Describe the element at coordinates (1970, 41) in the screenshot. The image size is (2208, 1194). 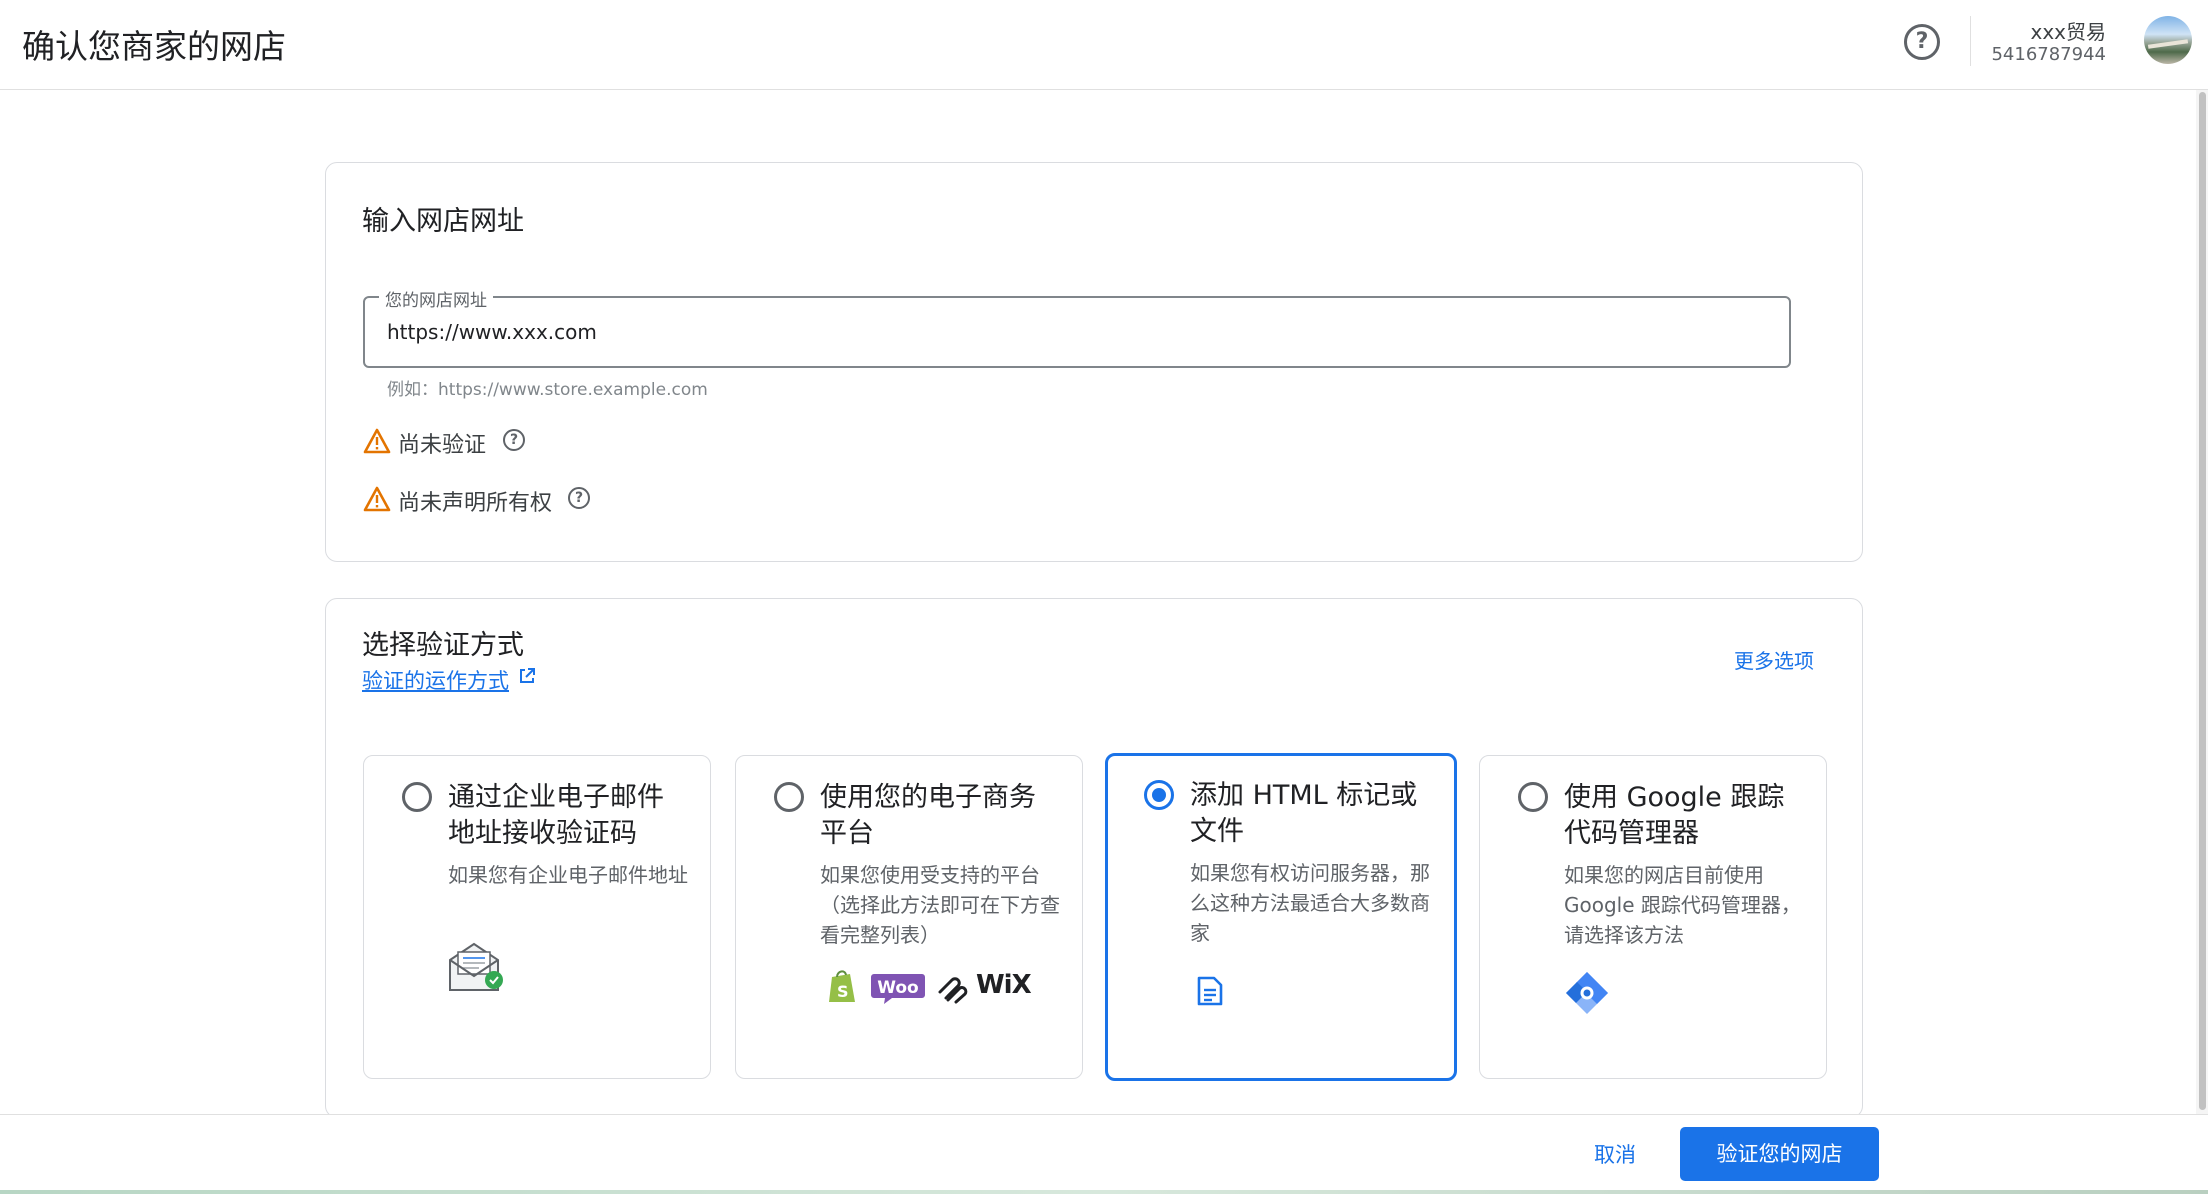
I see `header-divider` at that location.